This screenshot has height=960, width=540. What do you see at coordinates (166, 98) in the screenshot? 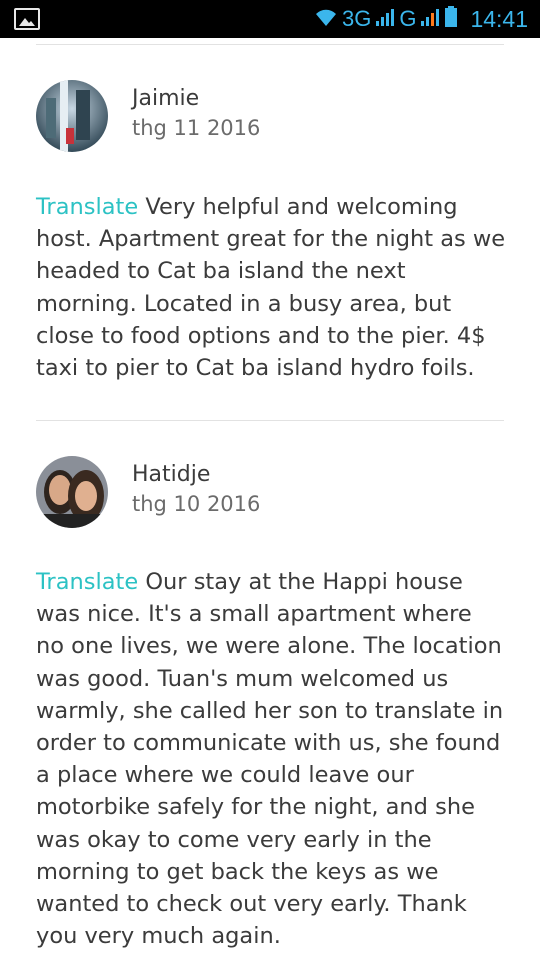
I see `reviewer-name: Jaimie` at bounding box center [166, 98].